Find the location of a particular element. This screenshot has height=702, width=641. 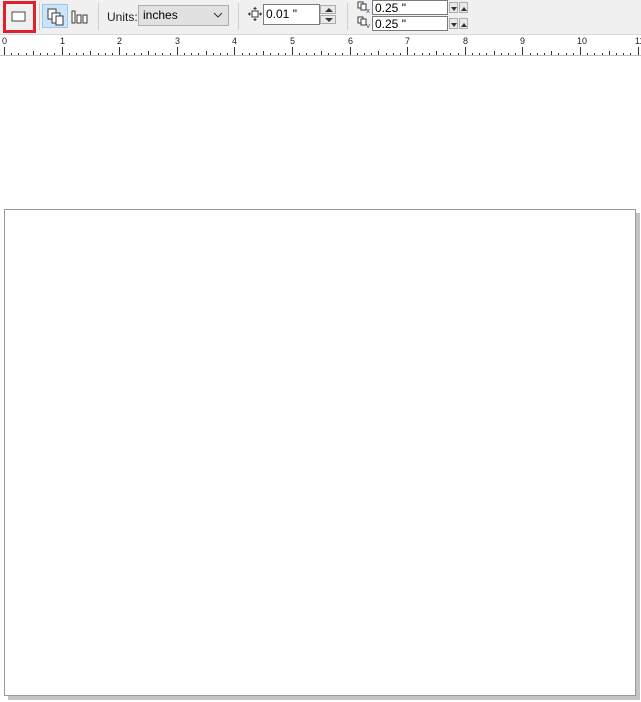

selection-highlight is located at coordinates (19, 17).